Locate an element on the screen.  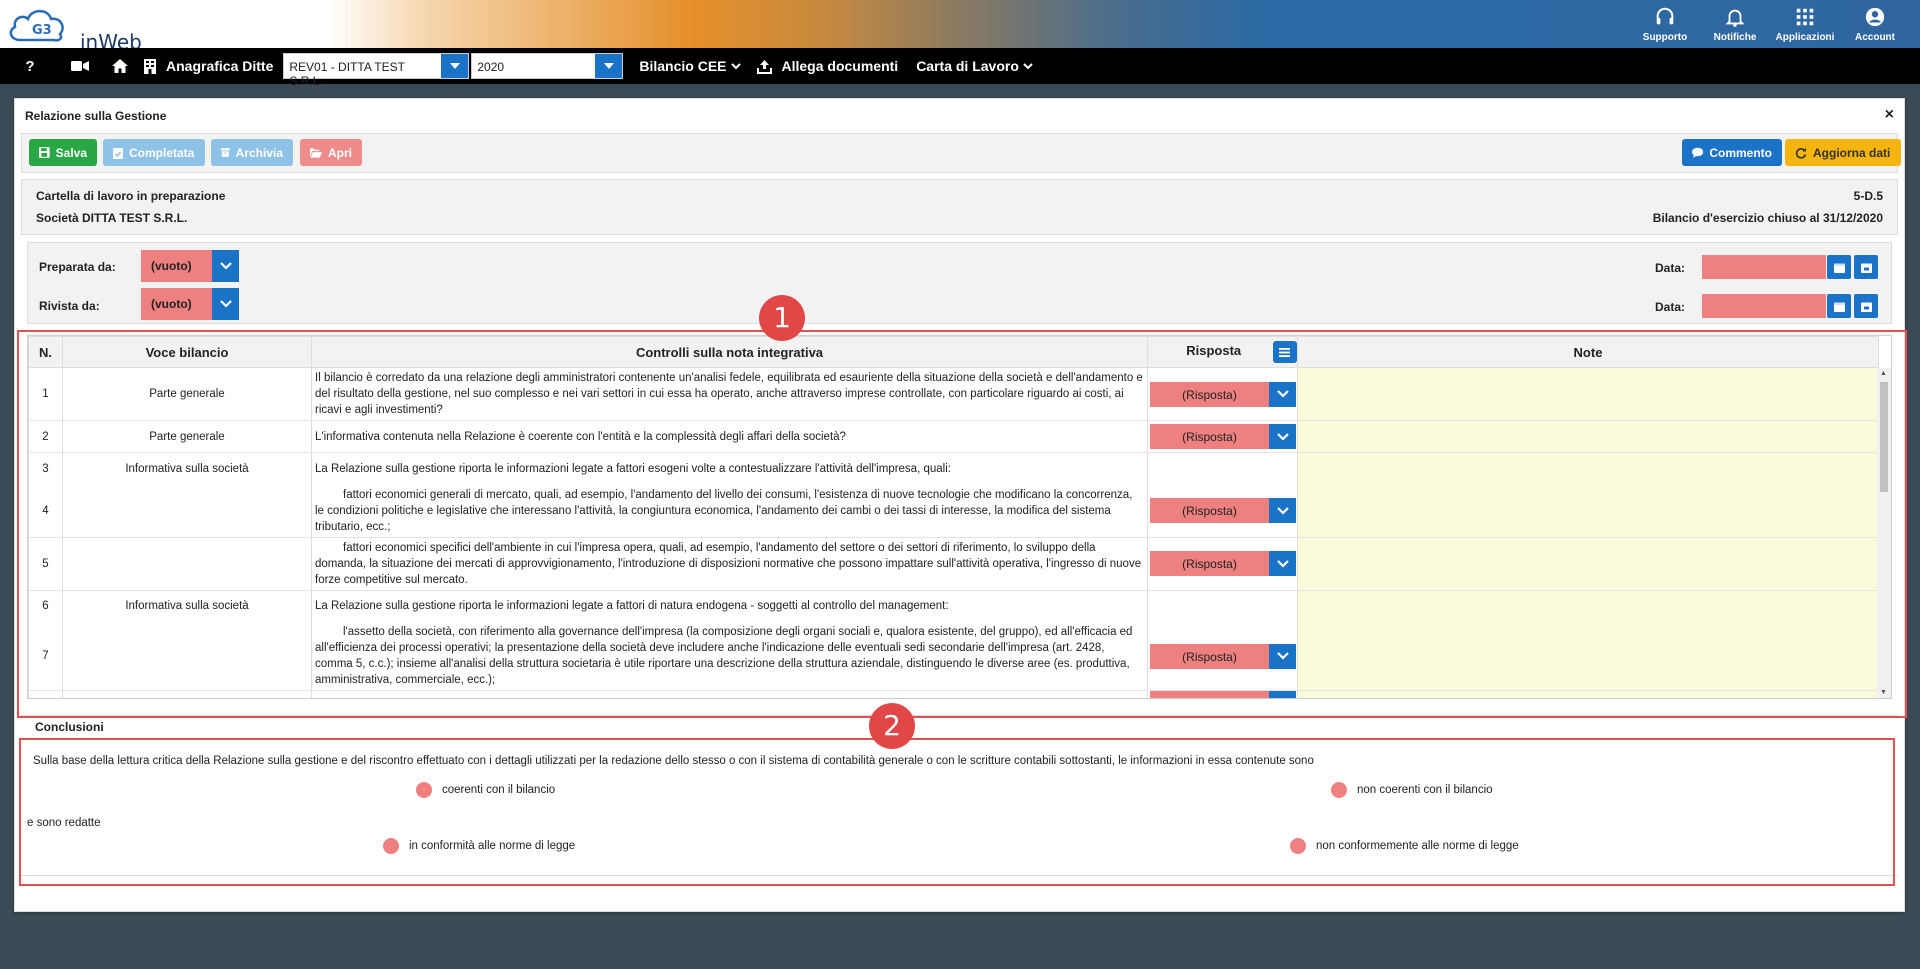
notifications-button: Notifiche is located at coordinates (1735, 24).